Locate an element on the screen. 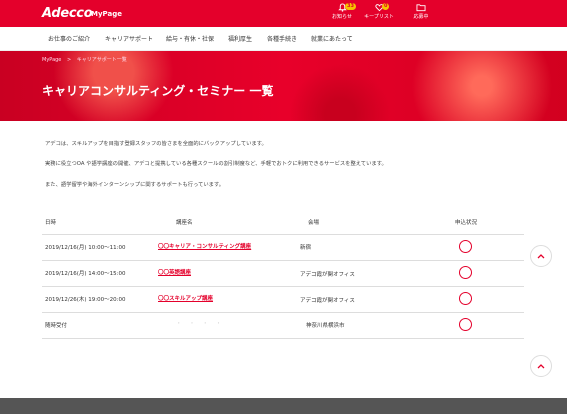 The image size is (567, 414). row1-available-icon is located at coordinates (465, 246).